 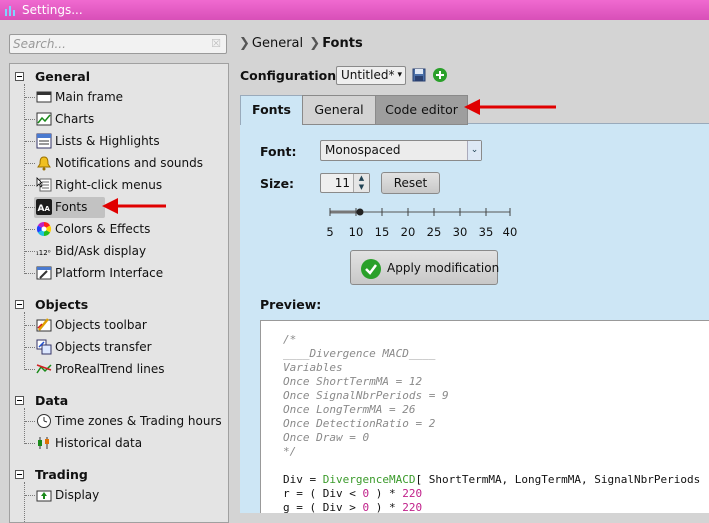 I want to click on tab-code-editor: Code editor, so click(x=421, y=110).